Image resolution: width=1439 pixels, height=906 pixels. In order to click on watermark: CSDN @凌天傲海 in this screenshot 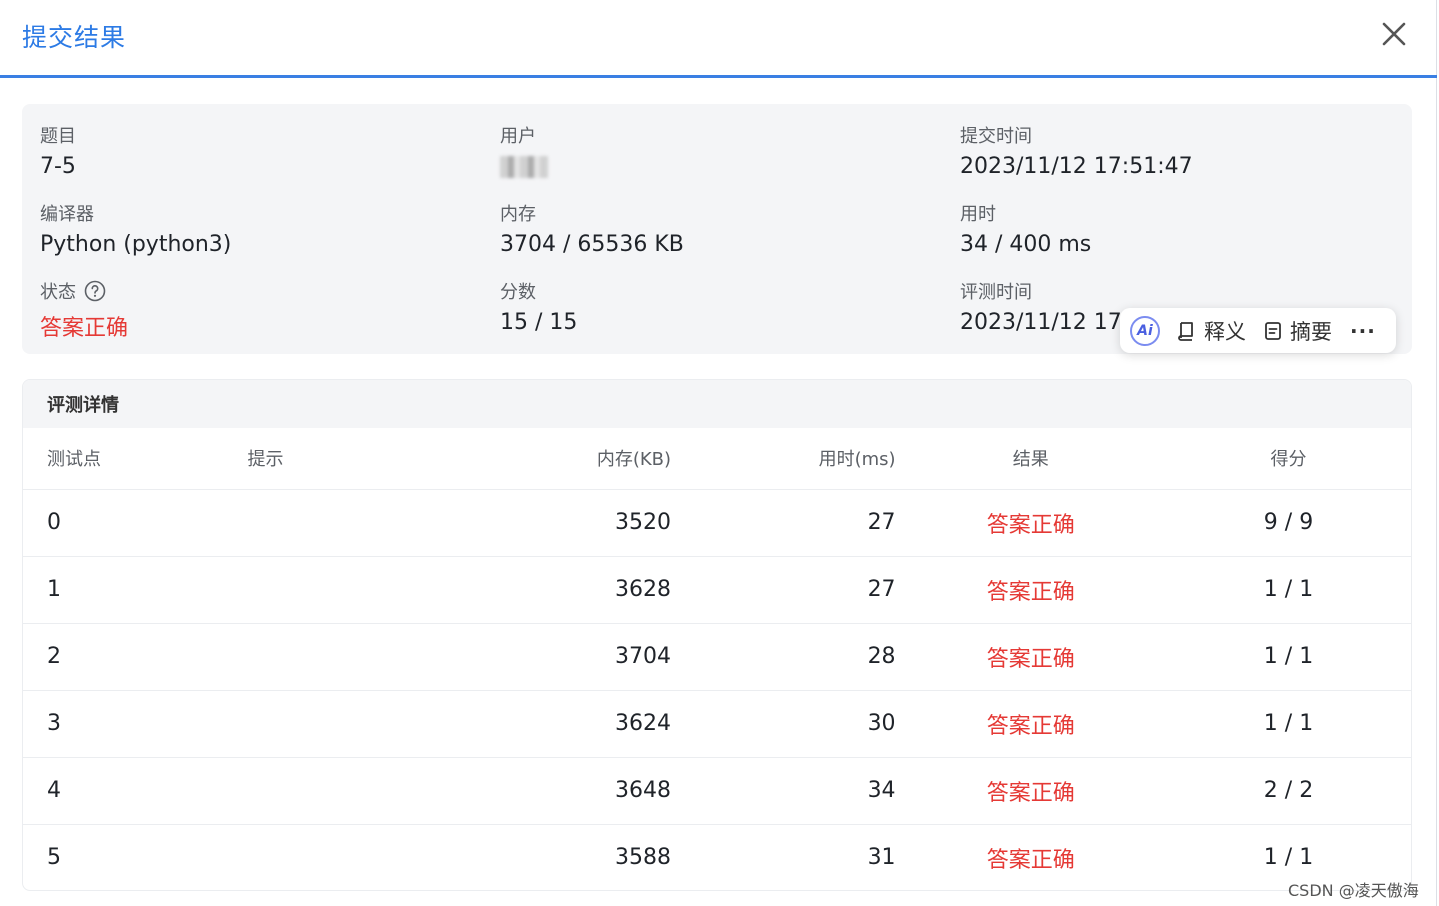, I will do `click(1353, 890)`.